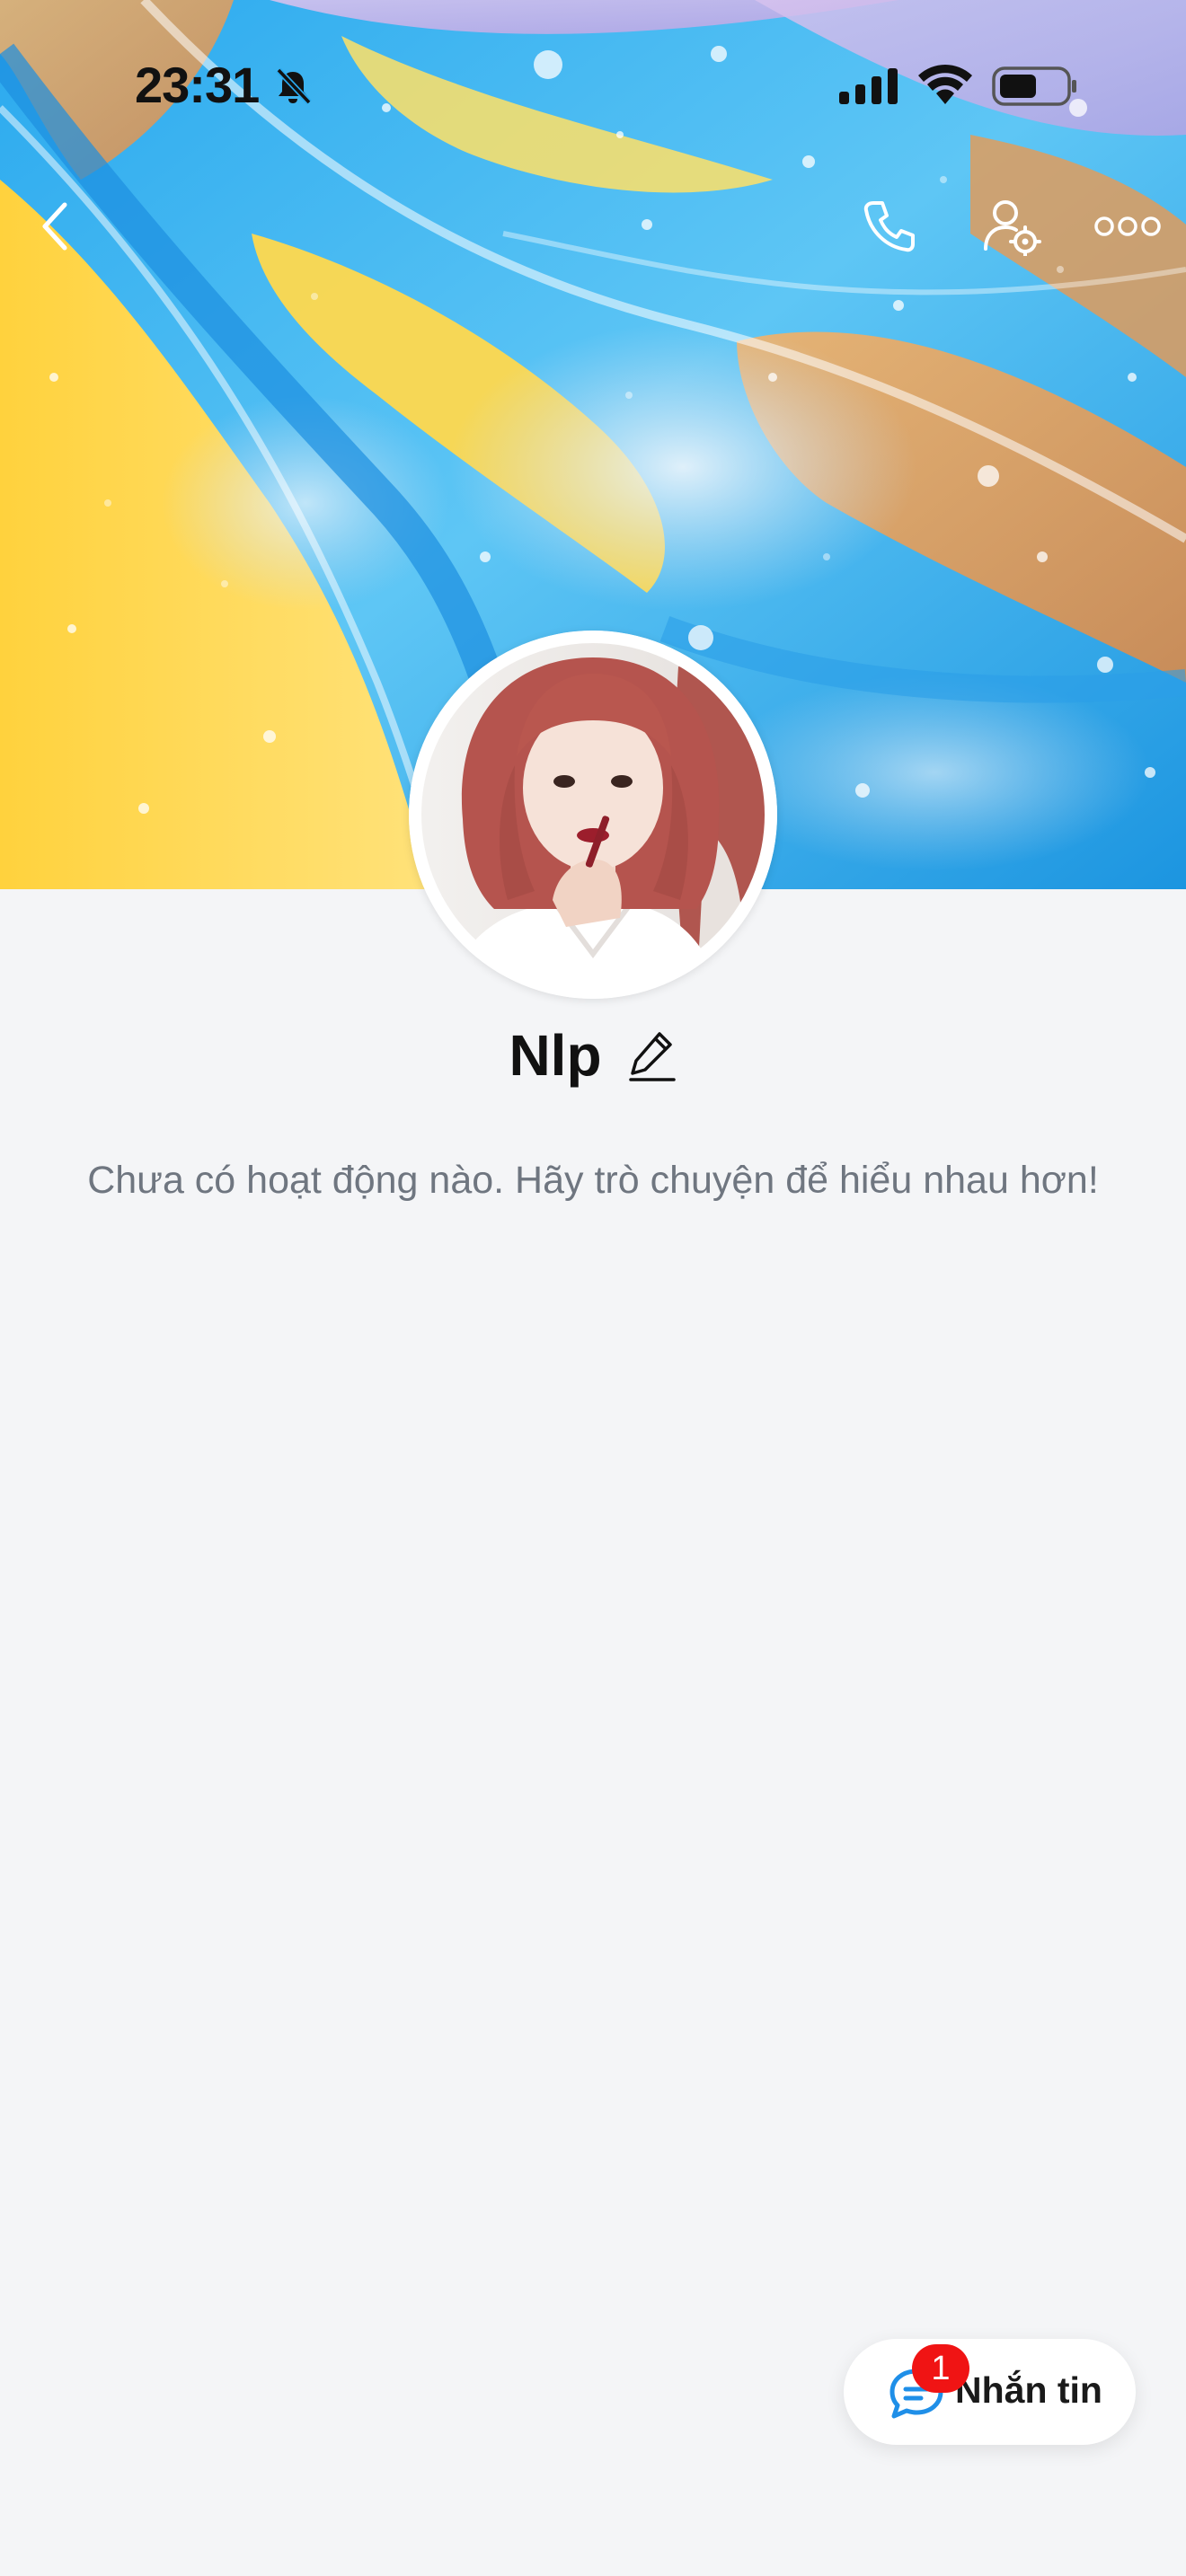  I want to click on pencil-icon, so click(652, 1056).